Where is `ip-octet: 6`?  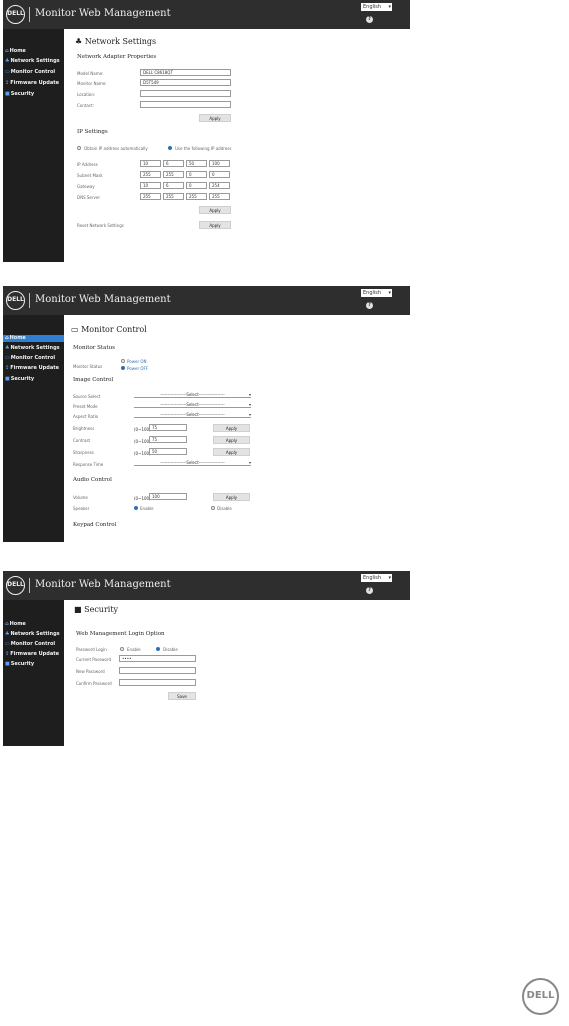 ip-octet: 6 is located at coordinates (173, 163).